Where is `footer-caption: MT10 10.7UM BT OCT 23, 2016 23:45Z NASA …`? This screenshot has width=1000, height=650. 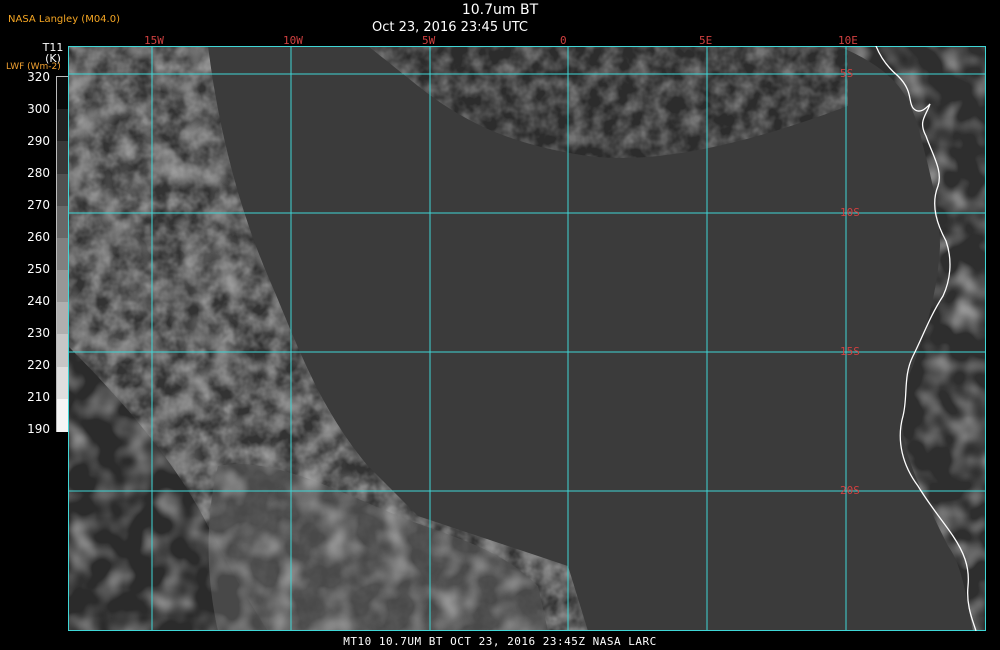
footer-caption: MT10 10.7UM BT OCT 23, 2016 23:45Z NASA … is located at coordinates (500, 641).